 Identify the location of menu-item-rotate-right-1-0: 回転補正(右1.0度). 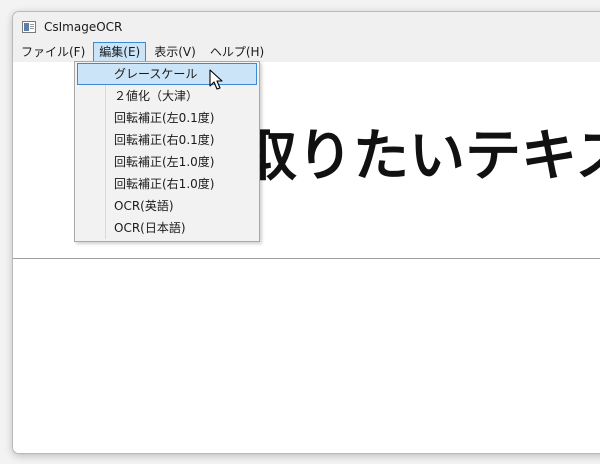
(167, 184).